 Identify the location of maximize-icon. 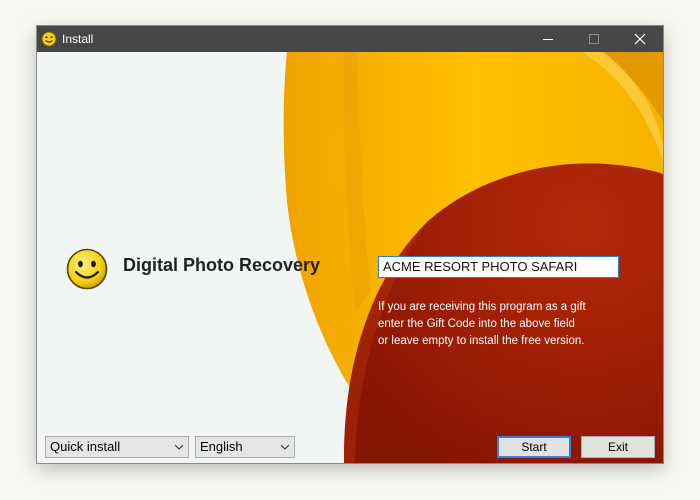
(594, 39).